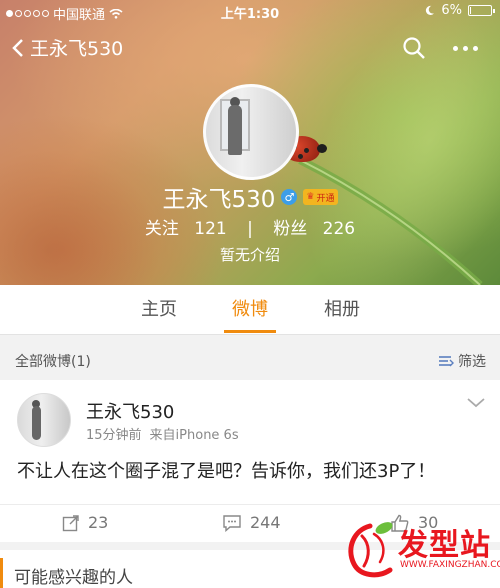 The height and width of the screenshot is (588, 500). Describe the element at coordinates (70, 522) in the screenshot. I see `repost-icon` at that location.